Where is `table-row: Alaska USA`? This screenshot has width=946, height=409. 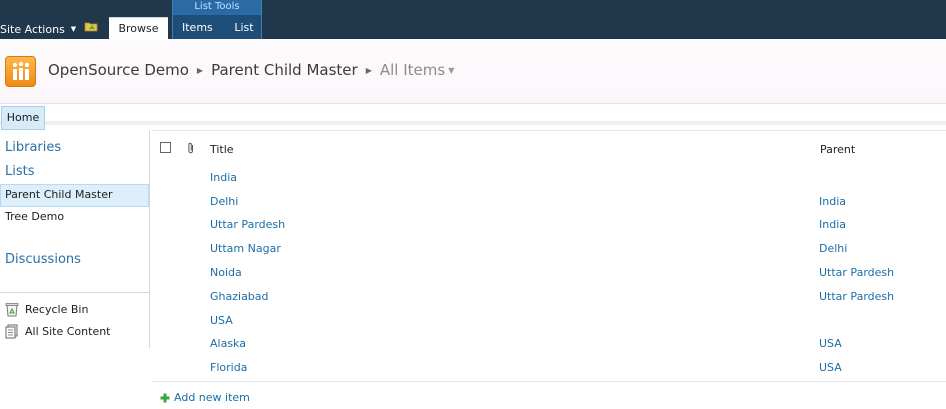
table-row: Alaska USA is located at coordinates (549, 343).